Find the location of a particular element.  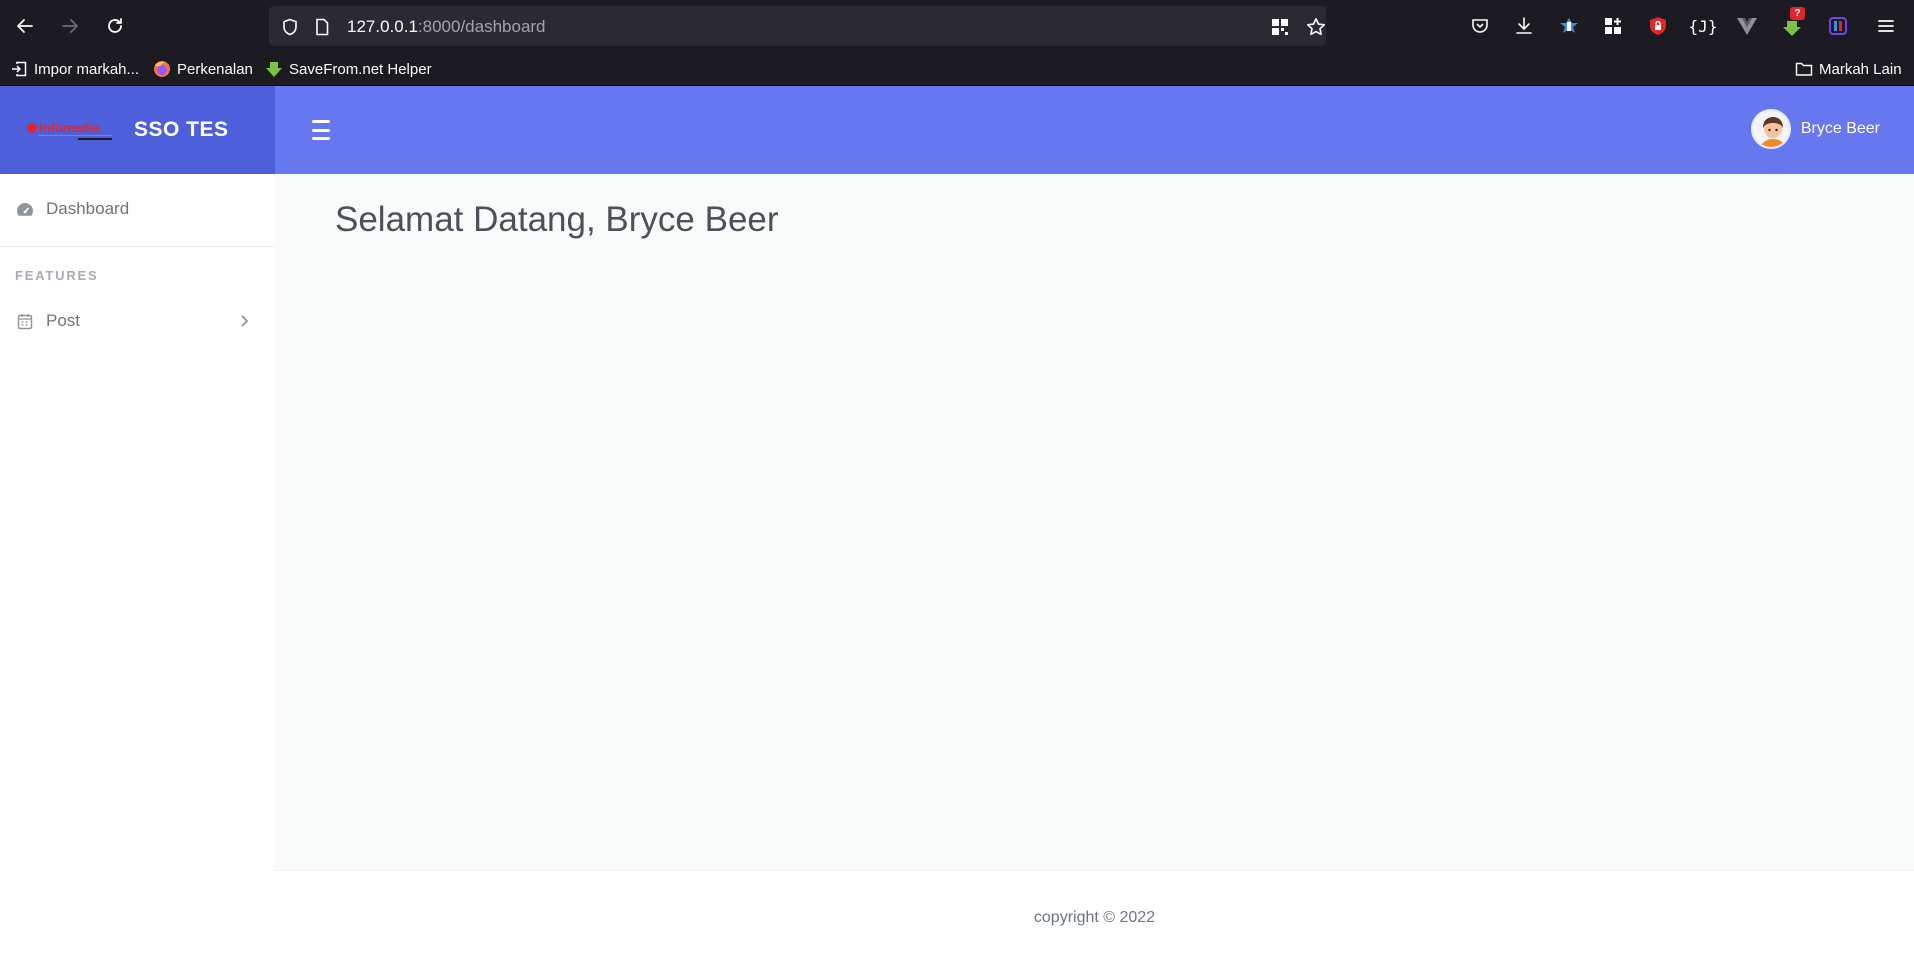

other-bookmarks: Markah Lain is located at coordinates (1848, 69).